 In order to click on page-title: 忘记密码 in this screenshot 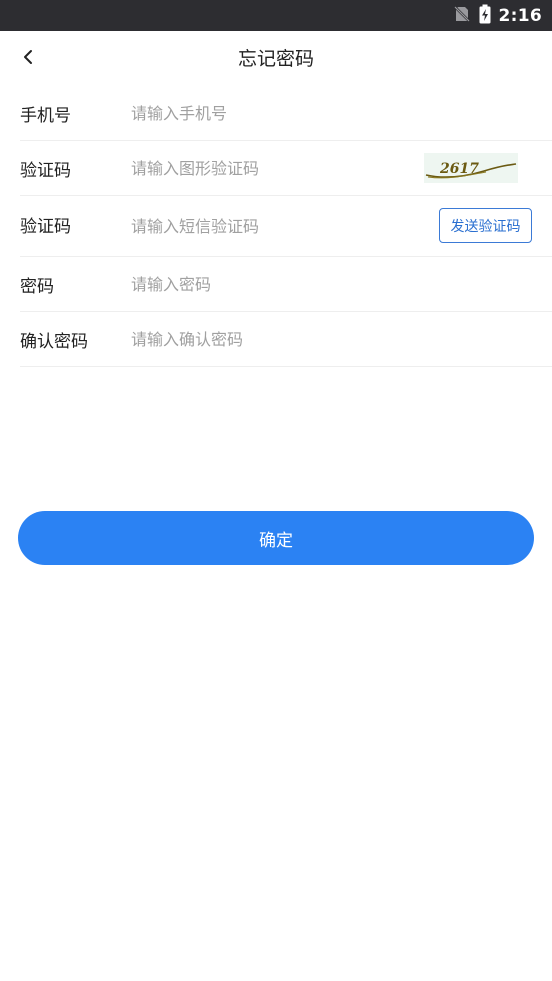, I will do `click(275, 59)`.